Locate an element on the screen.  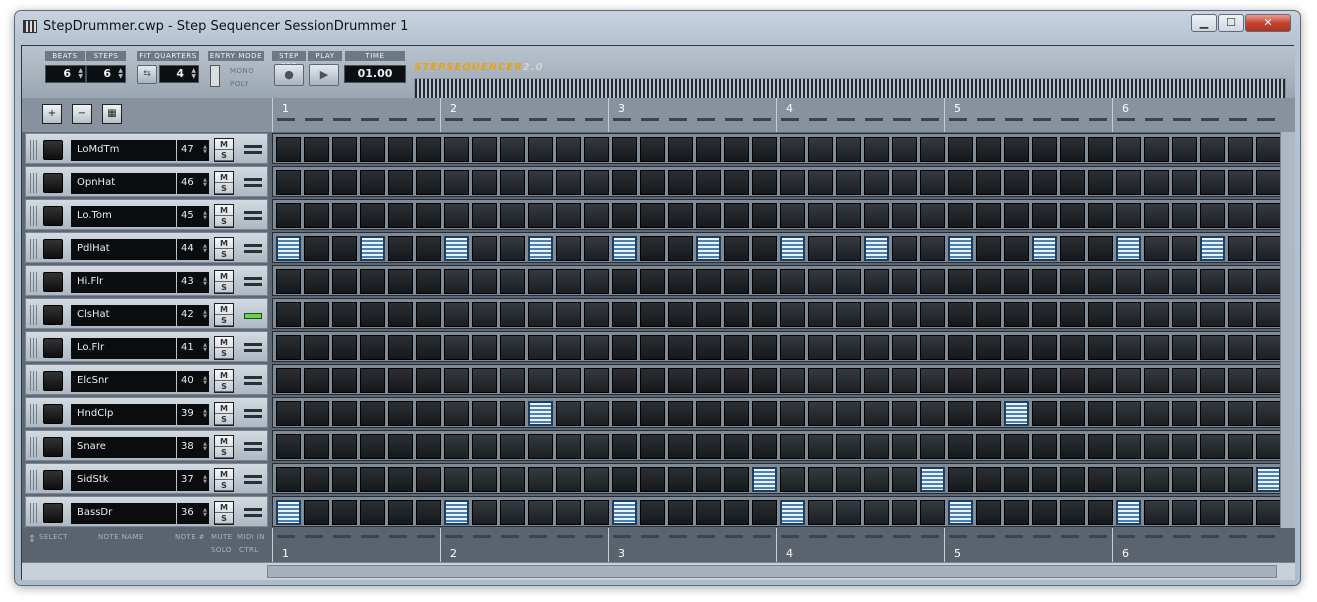
poly-option: POLY is located at coordinates (239, 84).